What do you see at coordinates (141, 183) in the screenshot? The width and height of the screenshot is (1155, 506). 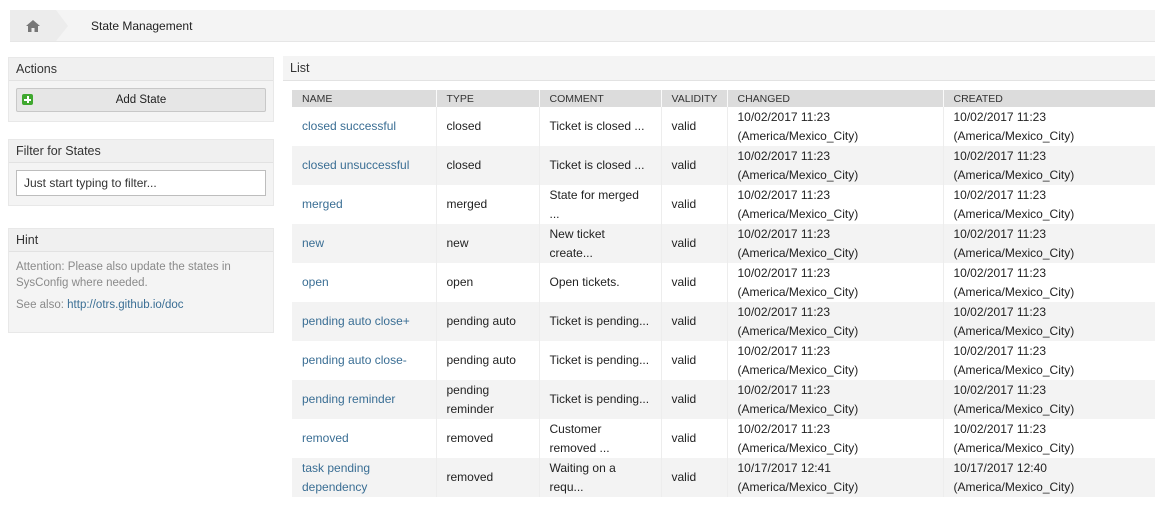 I see `filter-input` at bounding box center [141, 183].